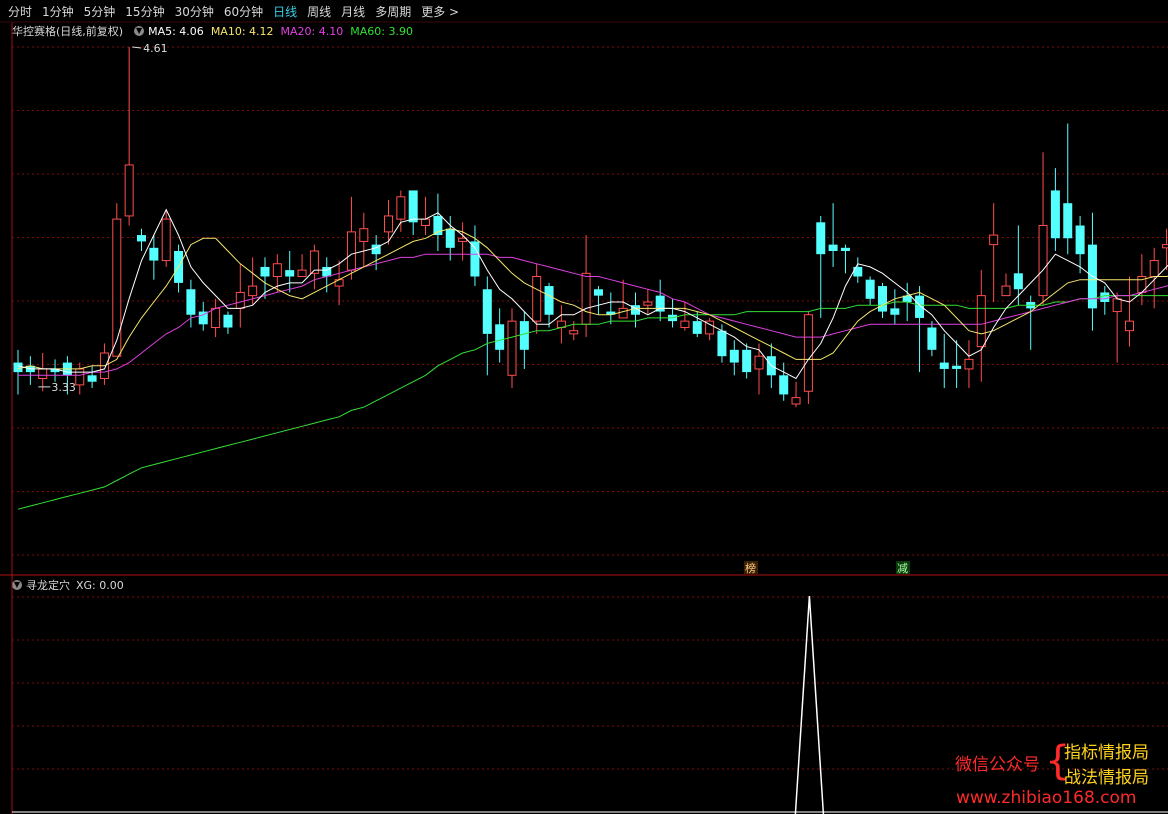 This screenshot has width=1168, height=814. I want to click on bang-marker: 榜, so click(750, 568).